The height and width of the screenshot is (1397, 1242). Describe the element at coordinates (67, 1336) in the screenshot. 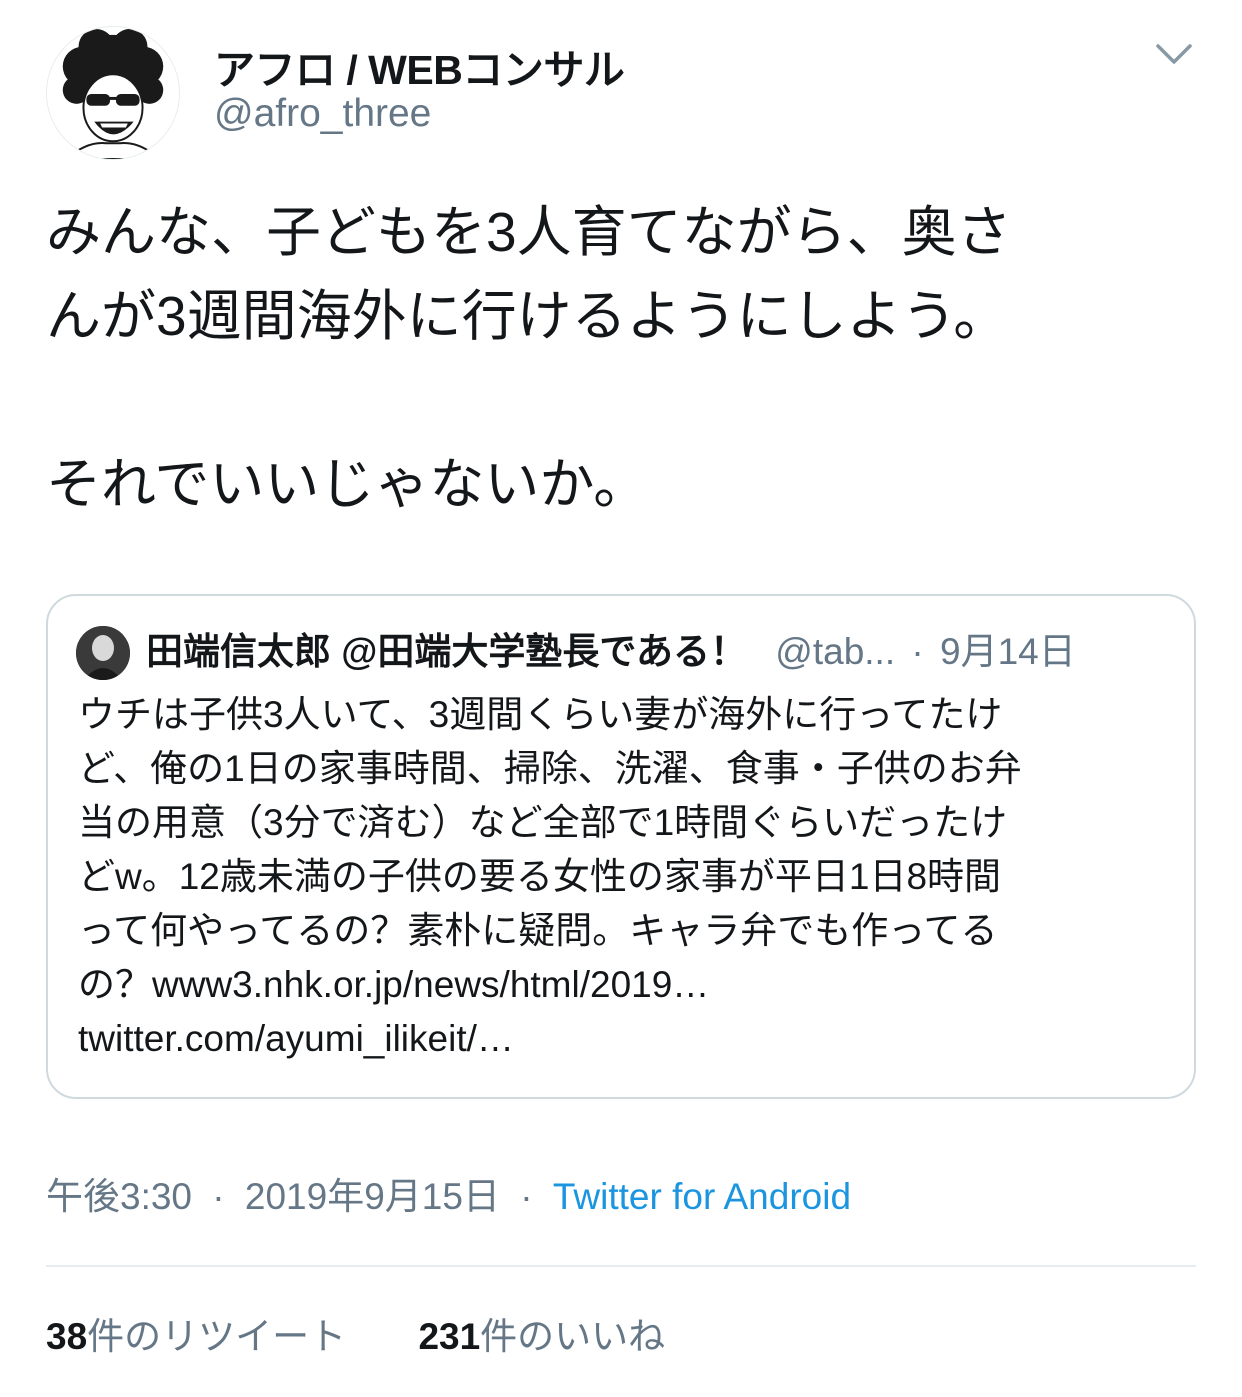

I see `retweets-count: 38` at that location.